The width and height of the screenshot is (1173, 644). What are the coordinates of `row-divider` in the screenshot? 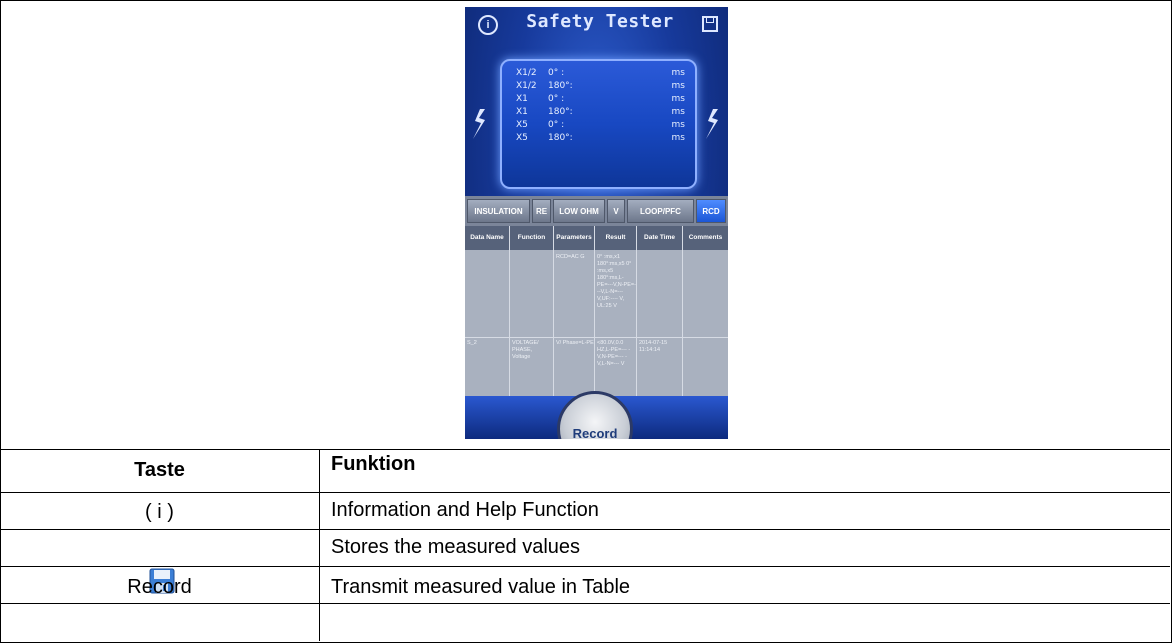 It's located at (596, 337).